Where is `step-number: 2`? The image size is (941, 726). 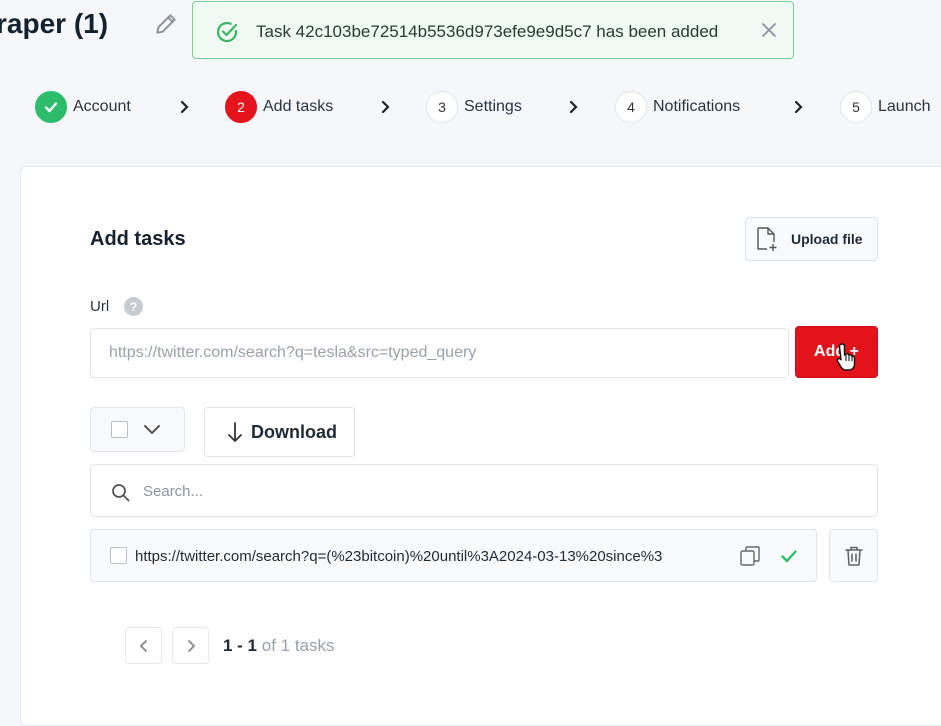
step-number: 2 is located at coordinates (241, 107).